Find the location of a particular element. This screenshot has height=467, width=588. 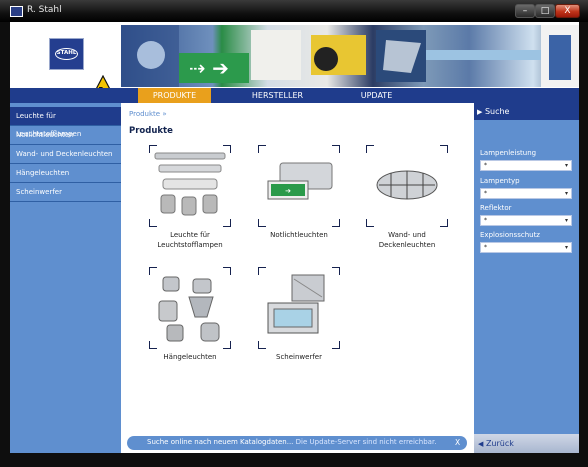

emergency-light-image: ➔ is located at coordinates (299, 186).